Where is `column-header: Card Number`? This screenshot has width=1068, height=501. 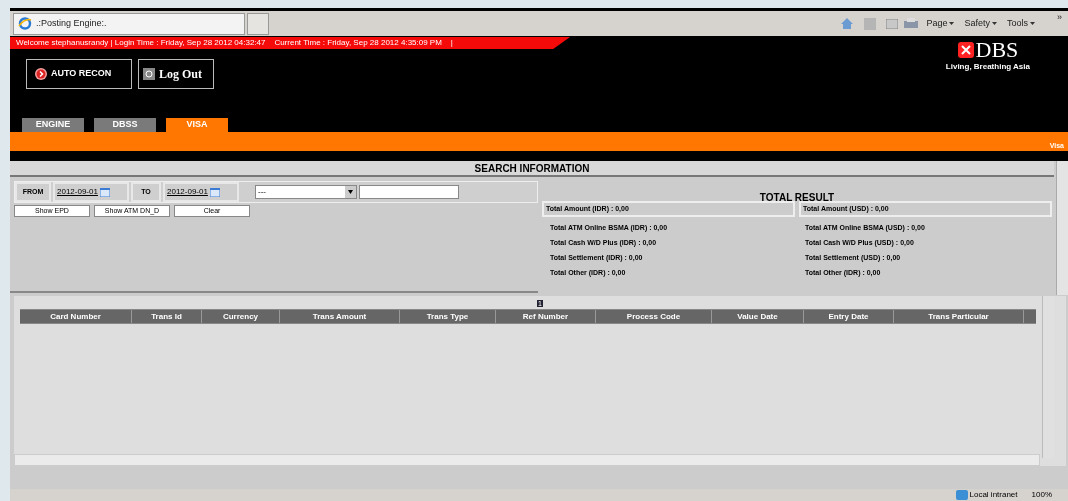 column-header: Card Number is located at coordinates (76, 316).